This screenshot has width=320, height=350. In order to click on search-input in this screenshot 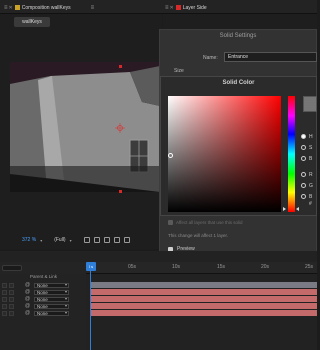, I will do `click(12, 268)`.